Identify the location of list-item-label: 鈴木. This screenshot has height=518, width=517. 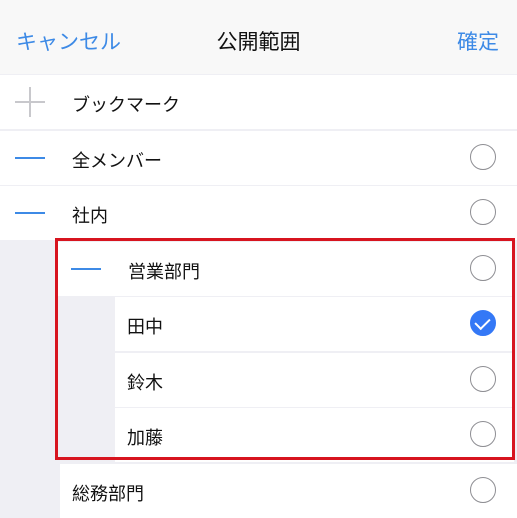
(145, 383).